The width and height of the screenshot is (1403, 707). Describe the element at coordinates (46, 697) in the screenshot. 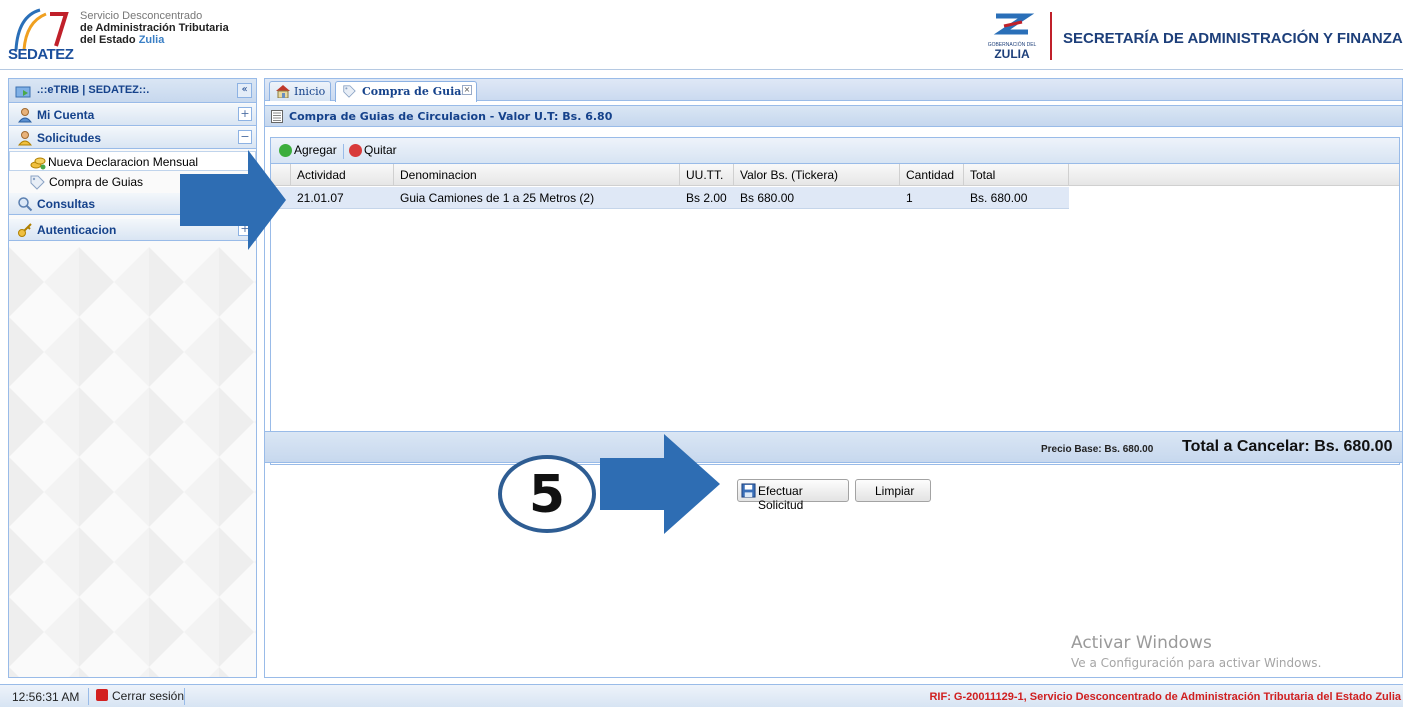

I see `clock: 12:56:31 AM` at that location.